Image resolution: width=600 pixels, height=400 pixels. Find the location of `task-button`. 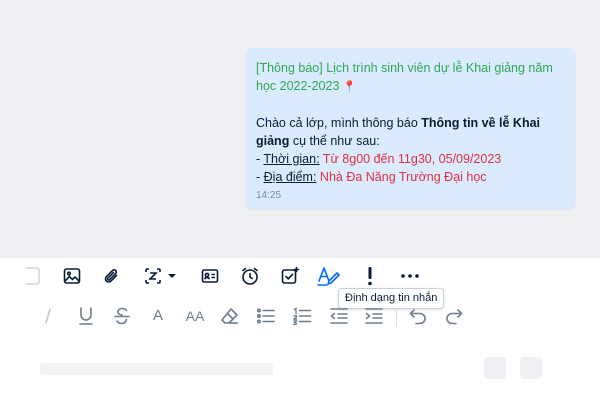

task-button is located at coordinates (290, 276).